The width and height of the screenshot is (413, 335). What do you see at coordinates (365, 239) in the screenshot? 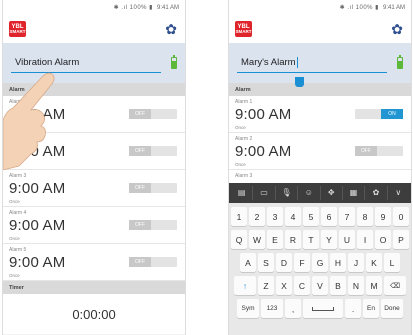
I see `key: I` at bounding box center [365, 239].